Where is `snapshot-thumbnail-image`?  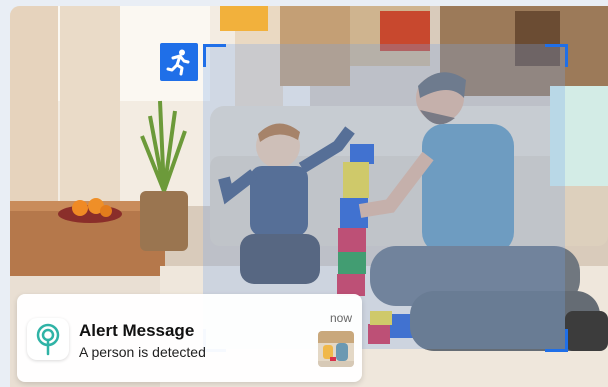 snapshot-thumbnail-image is located at coordinates (336, 349).